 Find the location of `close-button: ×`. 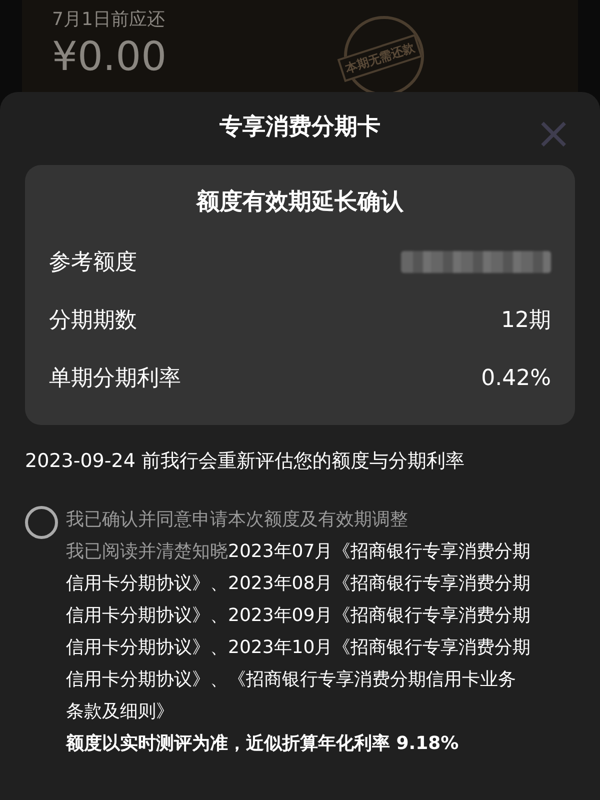

close-button: × is located at coordinates (553, 134).